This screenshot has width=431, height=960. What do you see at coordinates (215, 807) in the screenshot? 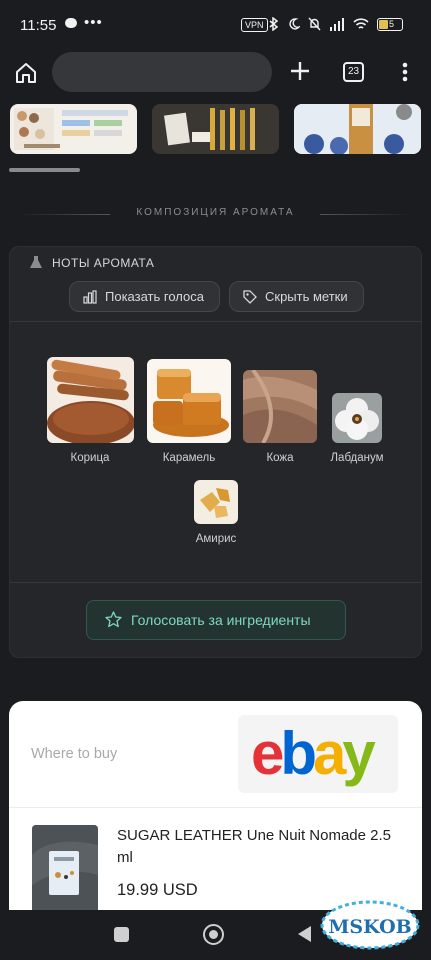
I see `panel-divider` at bounding box center [215, 807].